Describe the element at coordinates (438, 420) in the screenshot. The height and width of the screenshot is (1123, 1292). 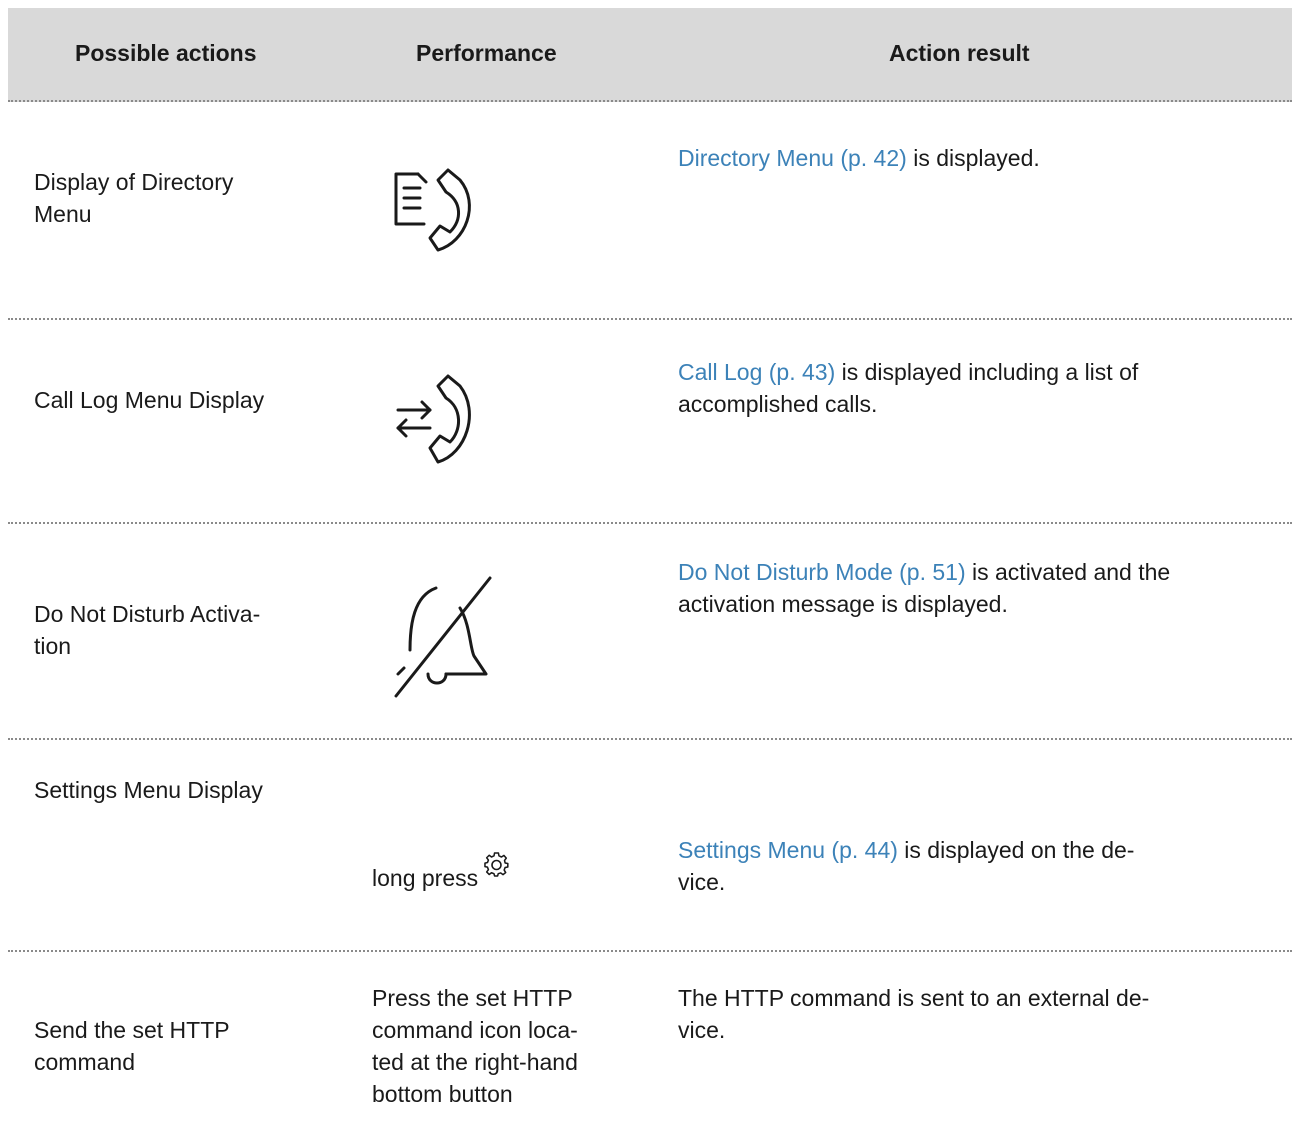
I see `call-log-phone-icon` at that location.